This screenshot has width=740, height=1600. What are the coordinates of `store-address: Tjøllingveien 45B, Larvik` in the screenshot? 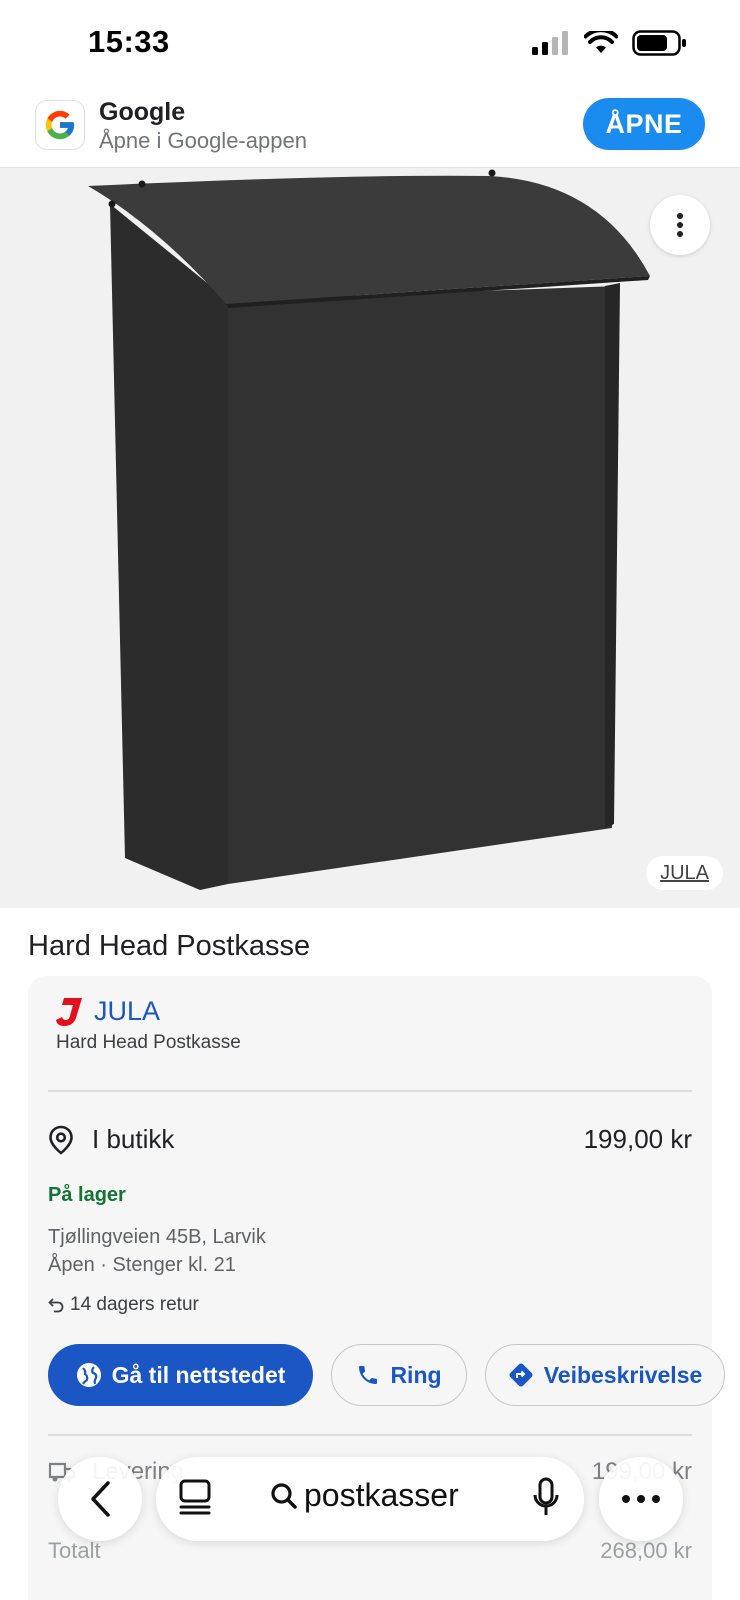 It's located at (157, 1237).